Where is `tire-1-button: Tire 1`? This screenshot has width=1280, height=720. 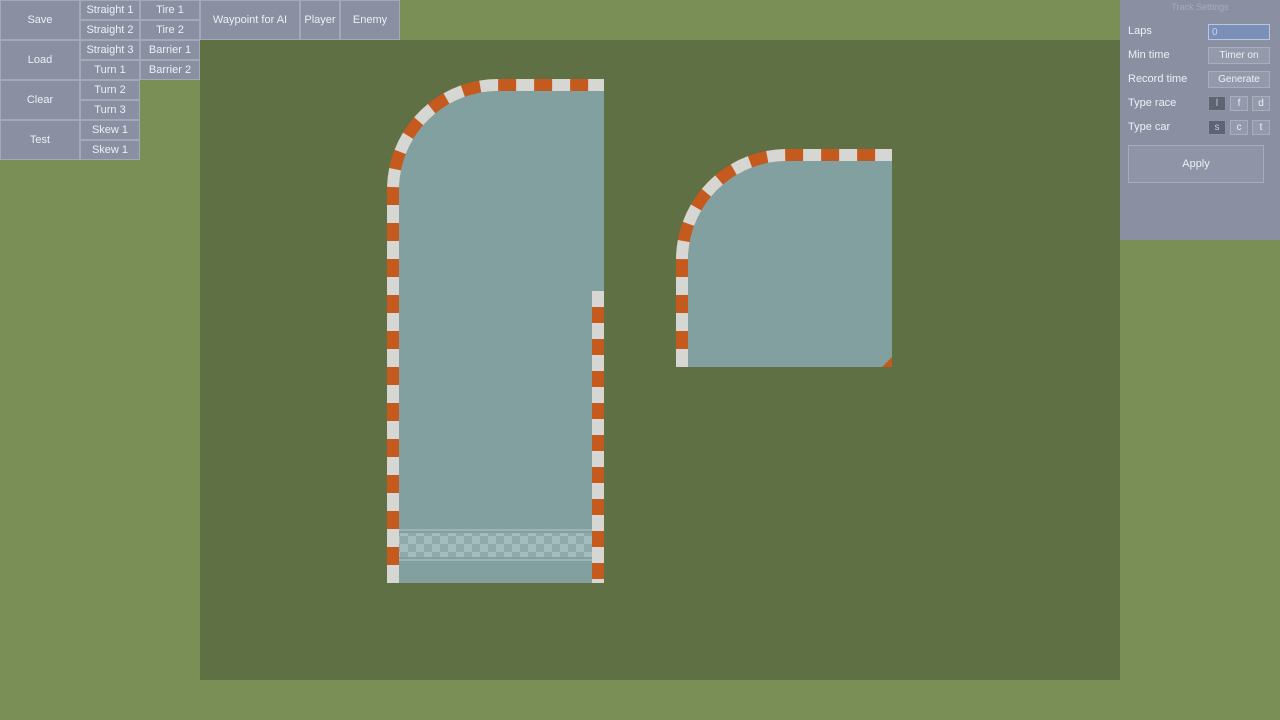
tire-1-button: Tire 1 is located at coordinates (170, 10).